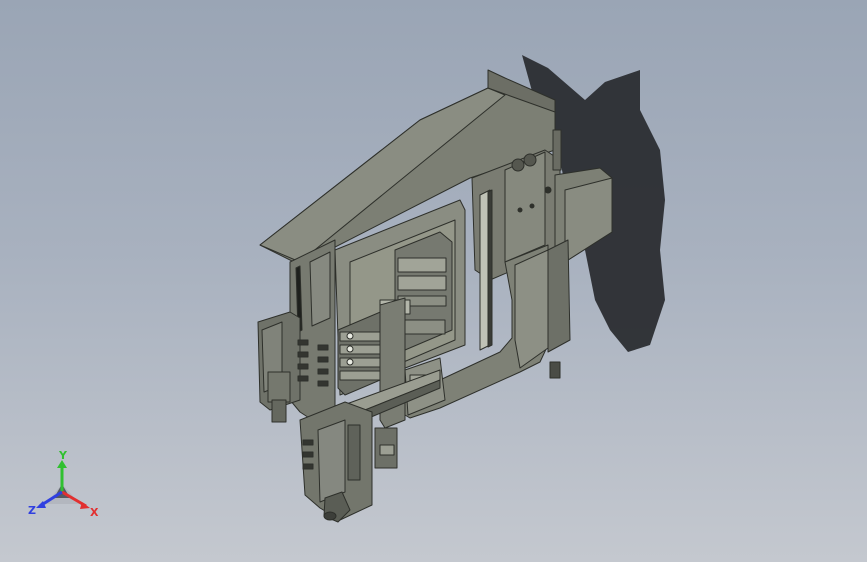 The width and height of the screenshot is (867, 562). What do you see at coordinates (64, 486) in the screenshot?
I see `view-orientation-triad: Y X Z` at bounding box center [64, 486].